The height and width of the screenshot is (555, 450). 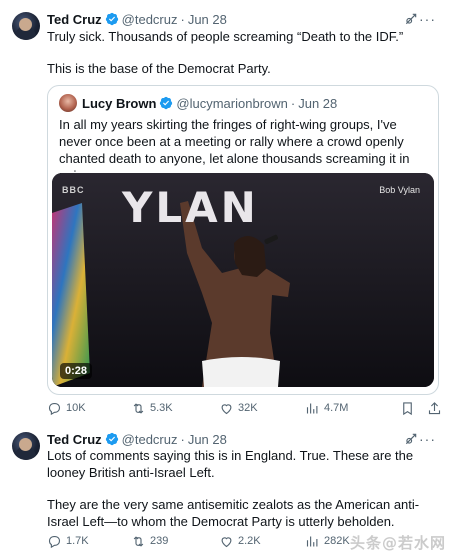 What do you see at coordinates (337, 541) in the screenshot?
I see `view-count: 282K` at bounding box center [337, 541].